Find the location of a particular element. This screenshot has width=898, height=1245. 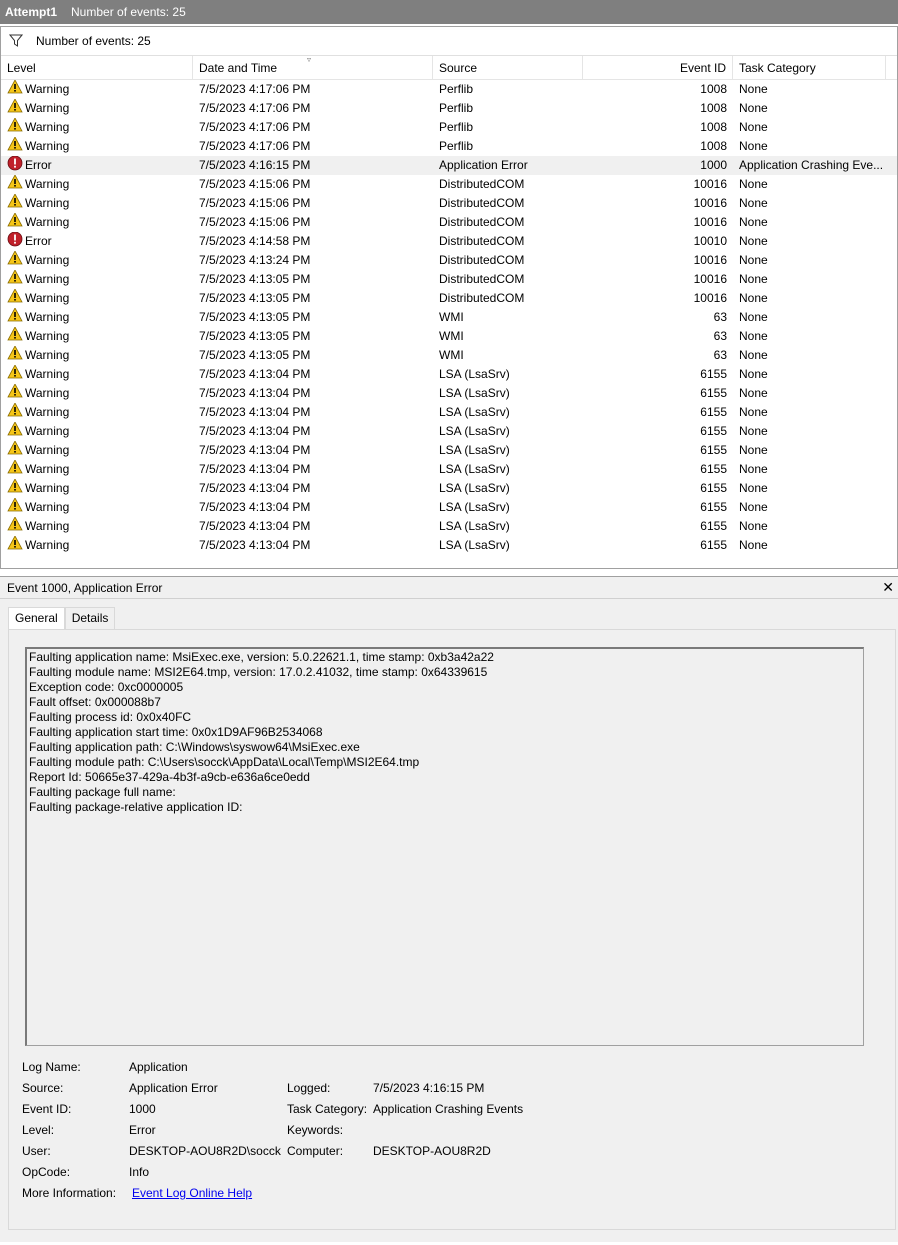

date-cell: 7/5/2023 4:13:24 PM is located at coordinates (255, 260).